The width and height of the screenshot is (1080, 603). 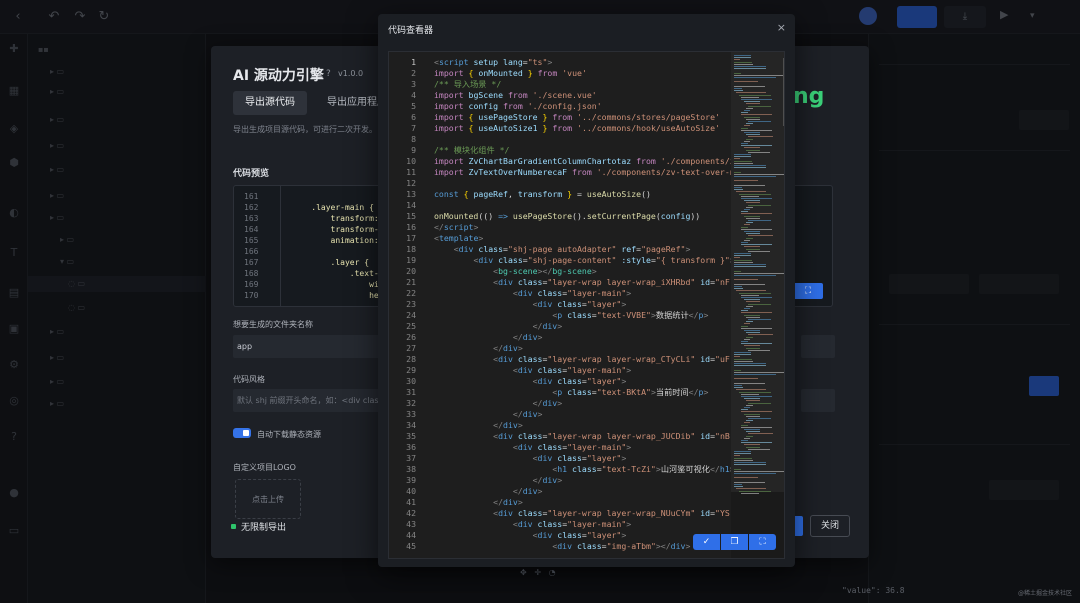 I want to click on copy-icon: ❐, so click(x=734, y=542).